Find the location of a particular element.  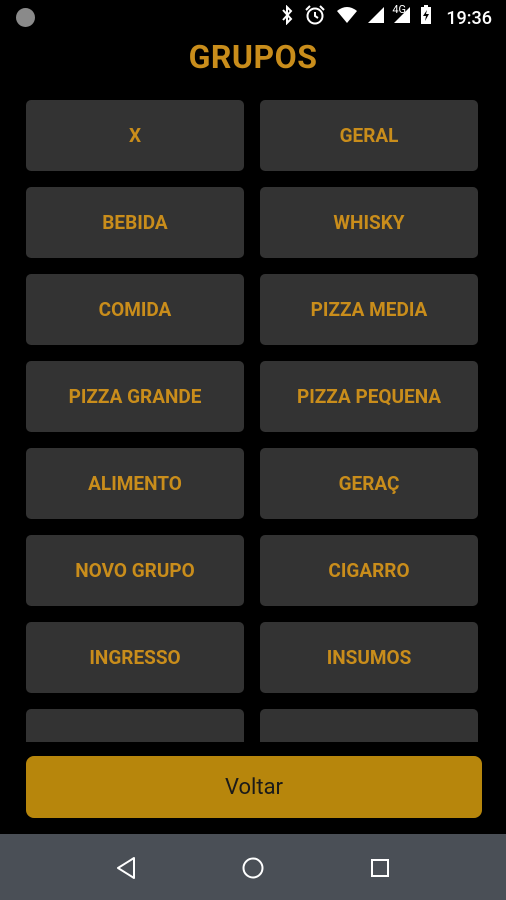

group-button-label: INGRESSO is located at coordinates (135, 657).